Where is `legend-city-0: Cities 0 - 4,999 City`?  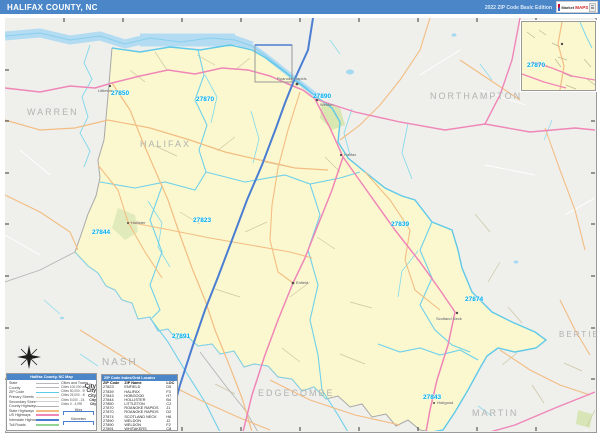
legend-city-0: Cities 0 - 4,999 City is located at coordinates (78, 403).